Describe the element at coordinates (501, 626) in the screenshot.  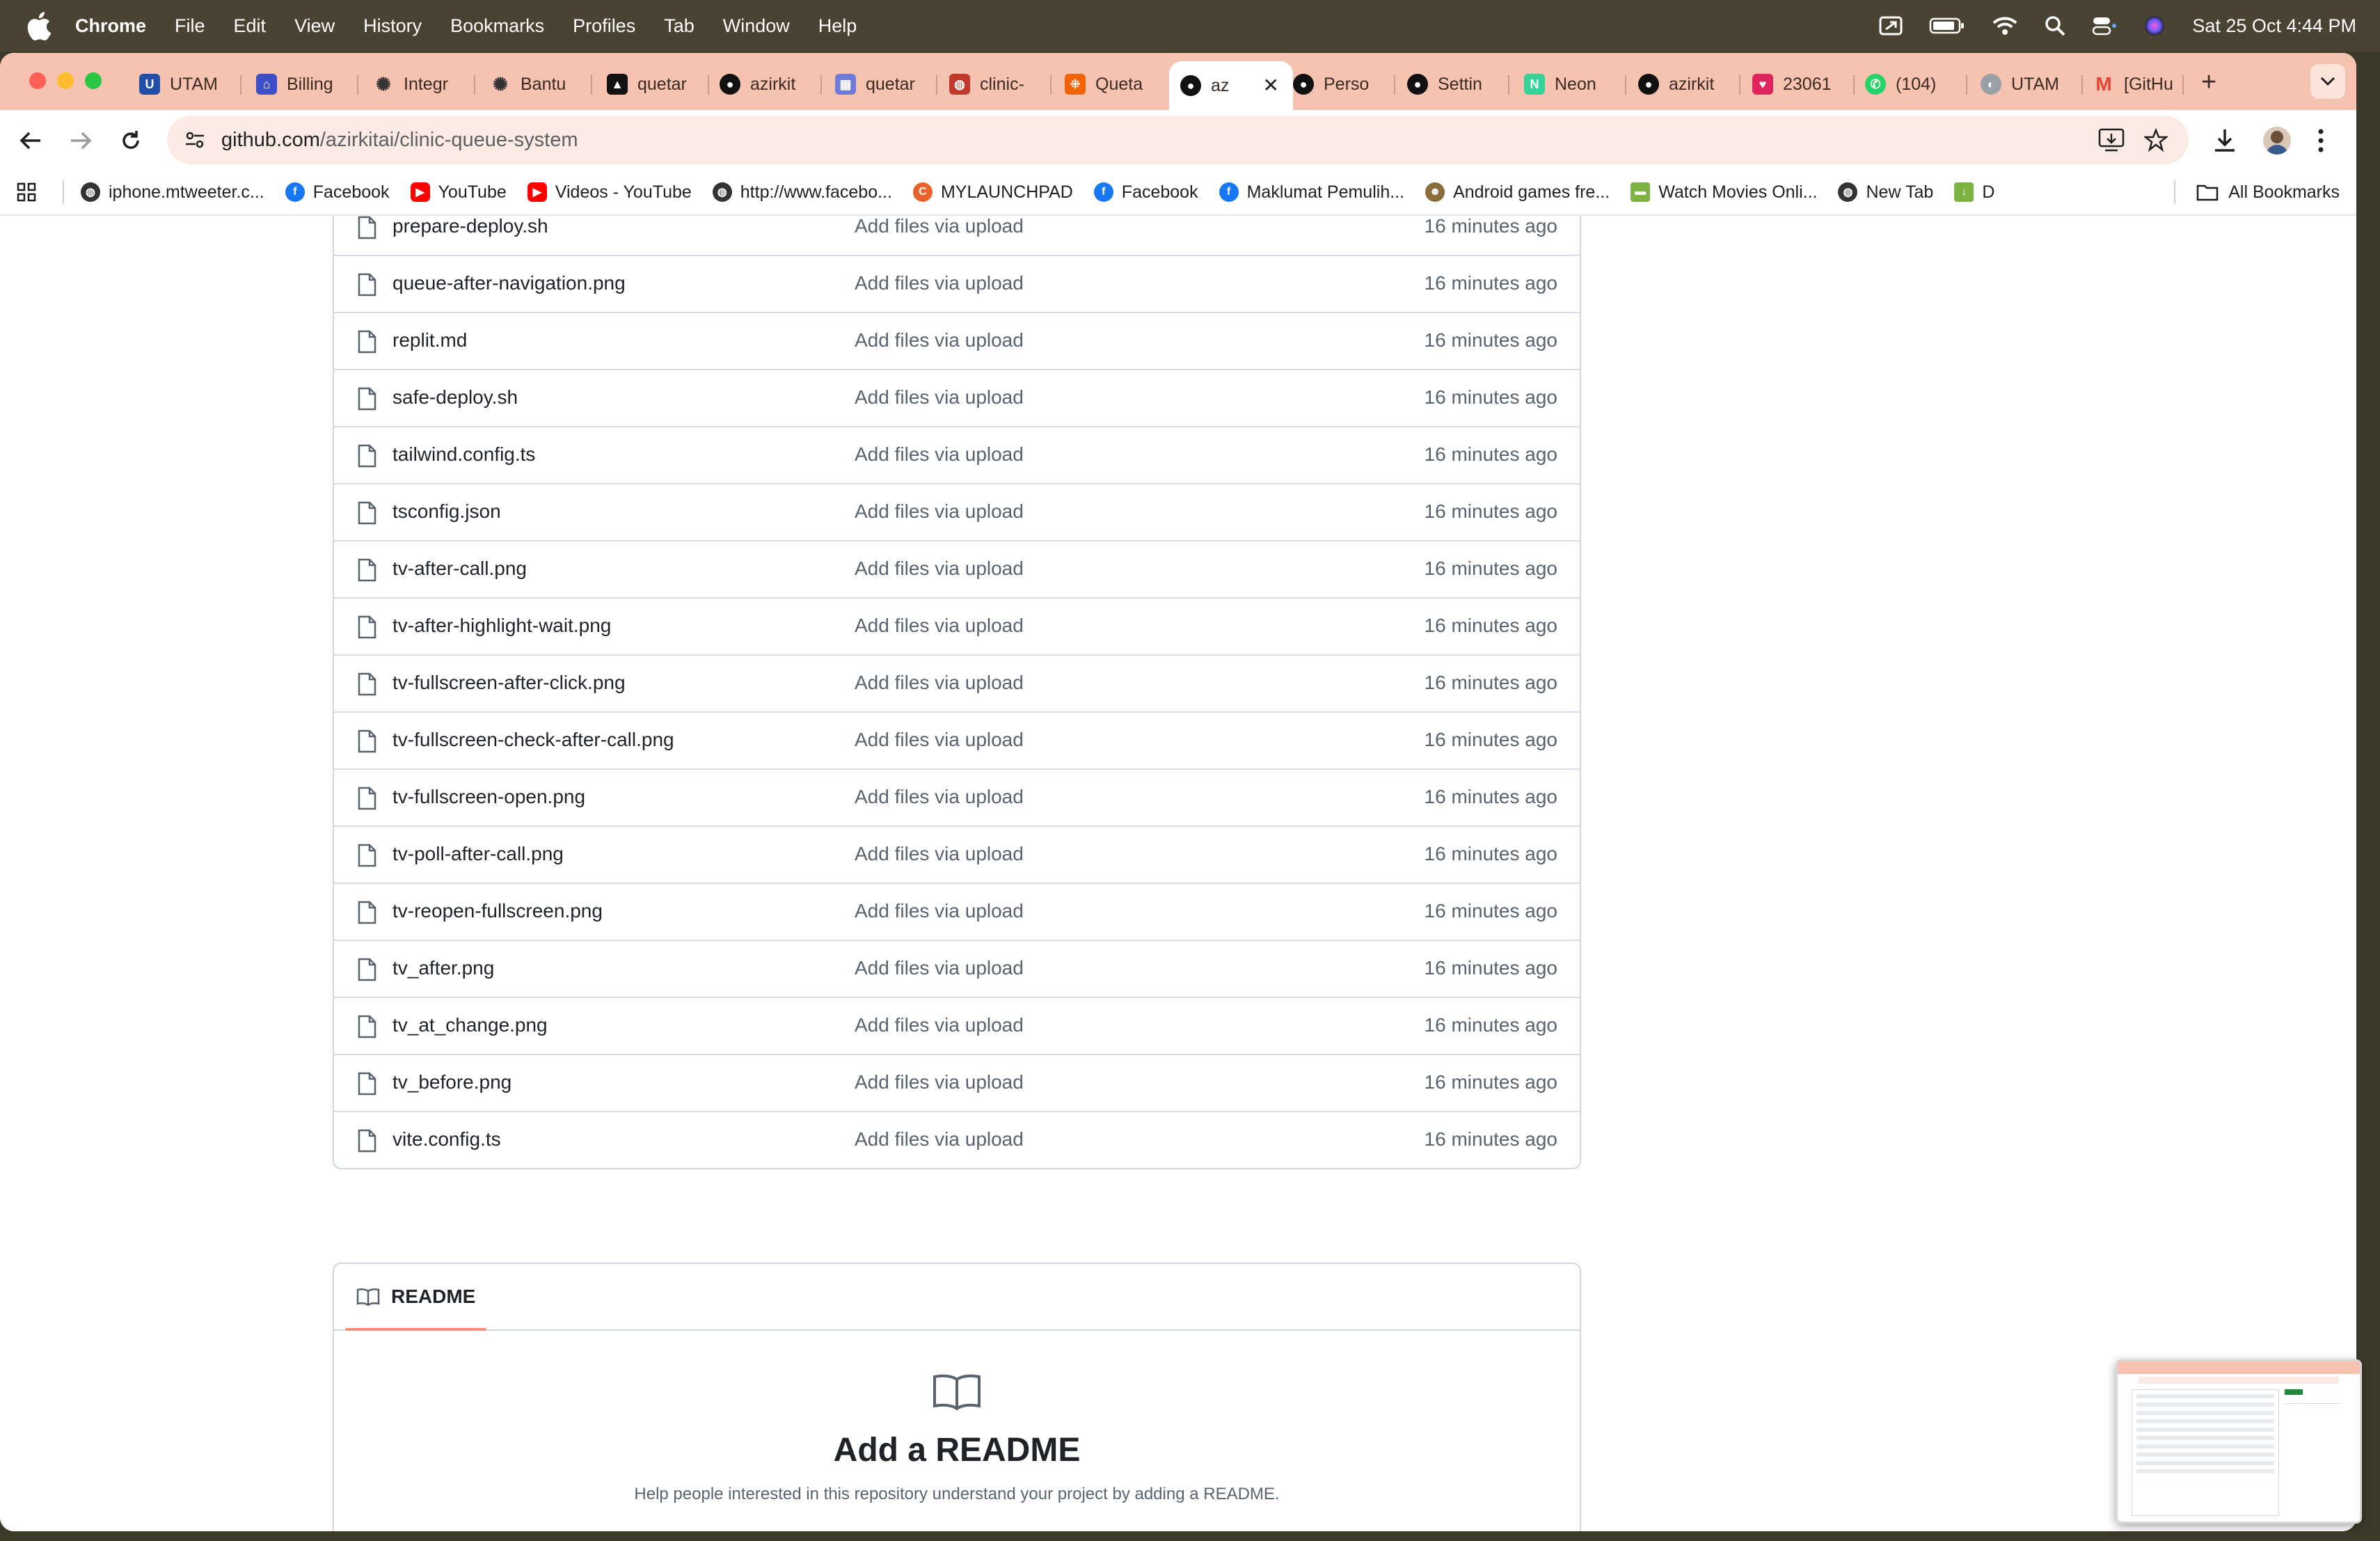
I see `file-name-link: tv-after-highlight-wait.png` at that location.